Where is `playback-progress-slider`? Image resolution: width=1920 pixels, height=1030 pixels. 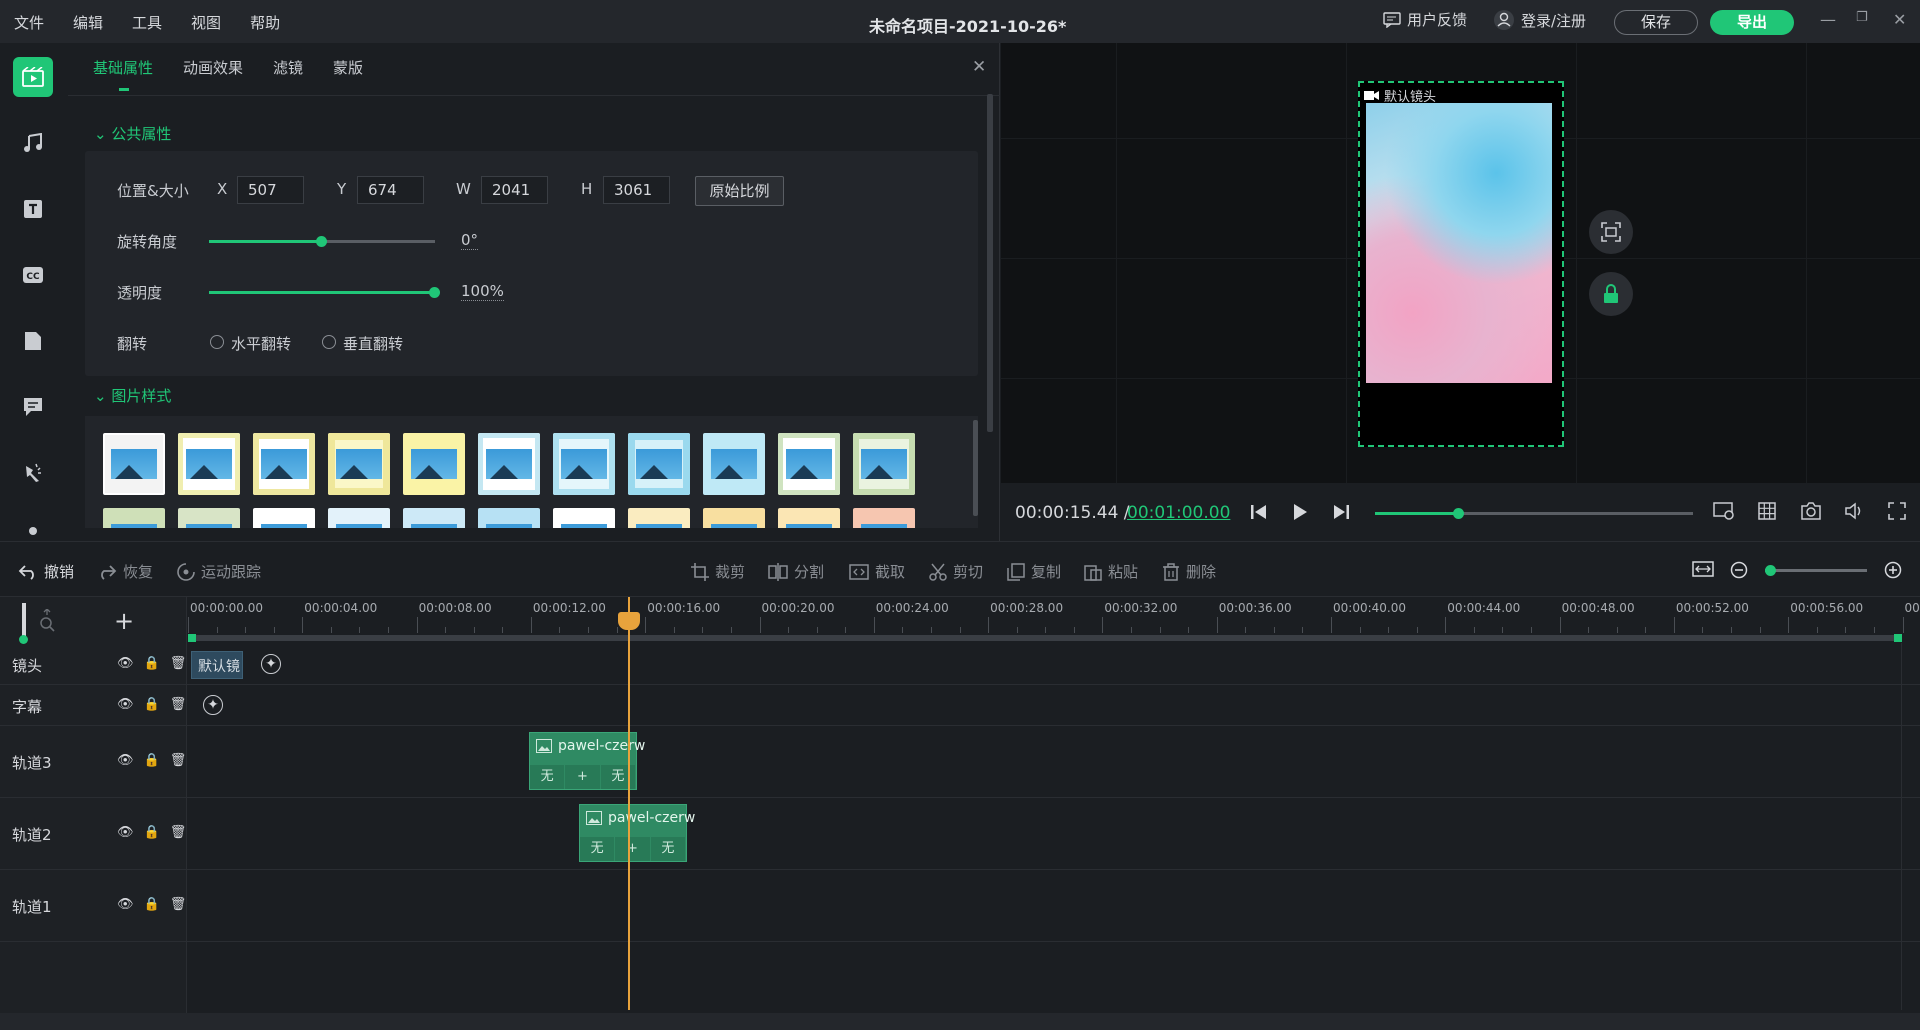
playback-progress-slider is located at coordinates (1534, 513).